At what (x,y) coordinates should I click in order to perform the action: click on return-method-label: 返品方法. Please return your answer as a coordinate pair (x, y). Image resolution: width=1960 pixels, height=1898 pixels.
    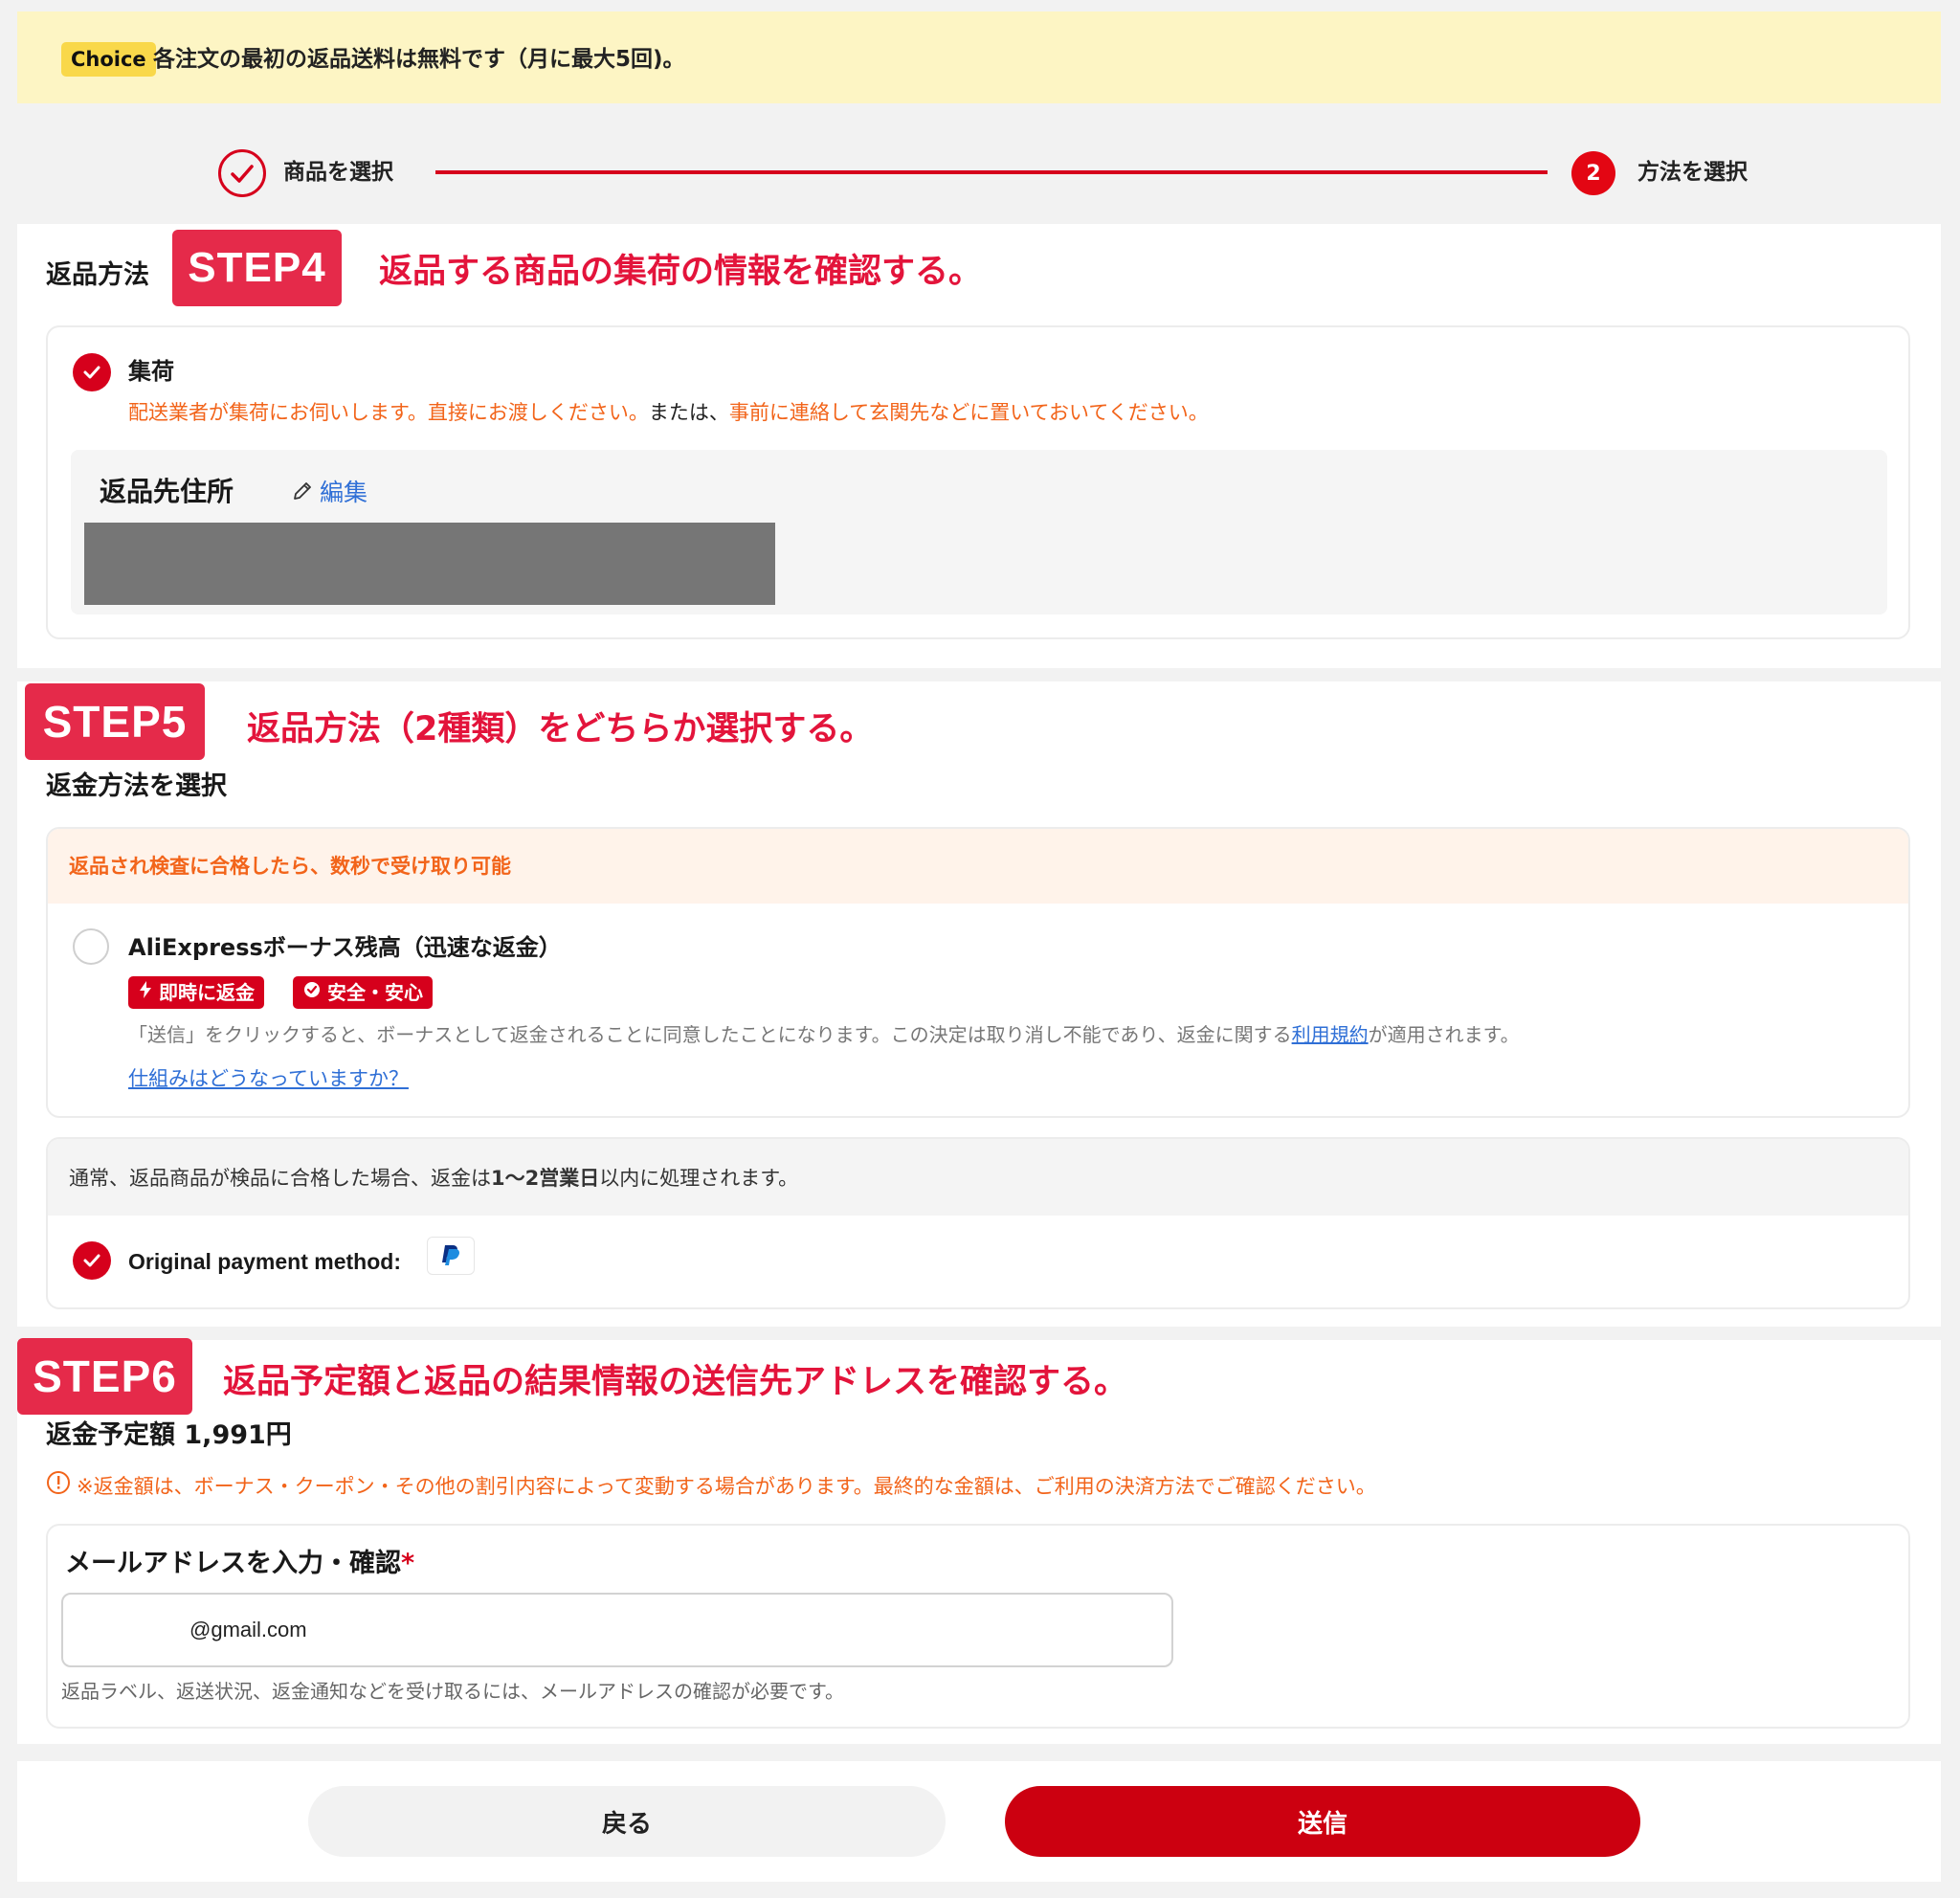
    Looking at the image, I should click on (98, 275).